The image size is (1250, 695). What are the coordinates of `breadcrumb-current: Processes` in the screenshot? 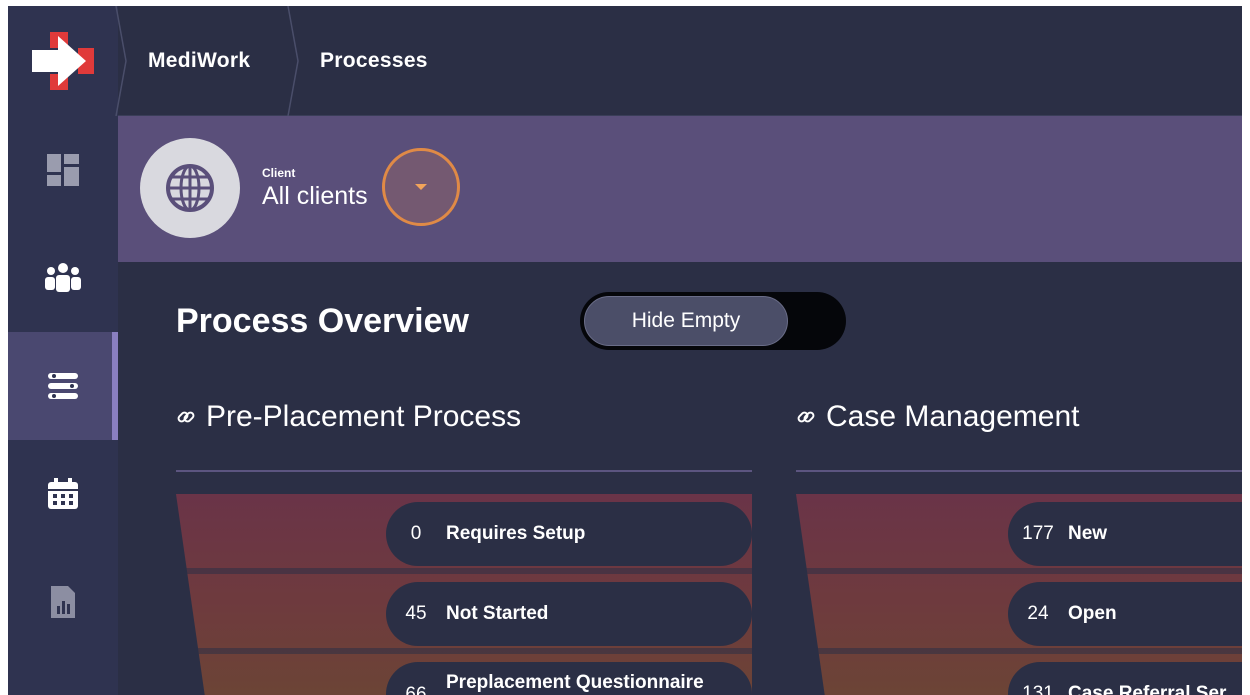 It's located at (374, 61).